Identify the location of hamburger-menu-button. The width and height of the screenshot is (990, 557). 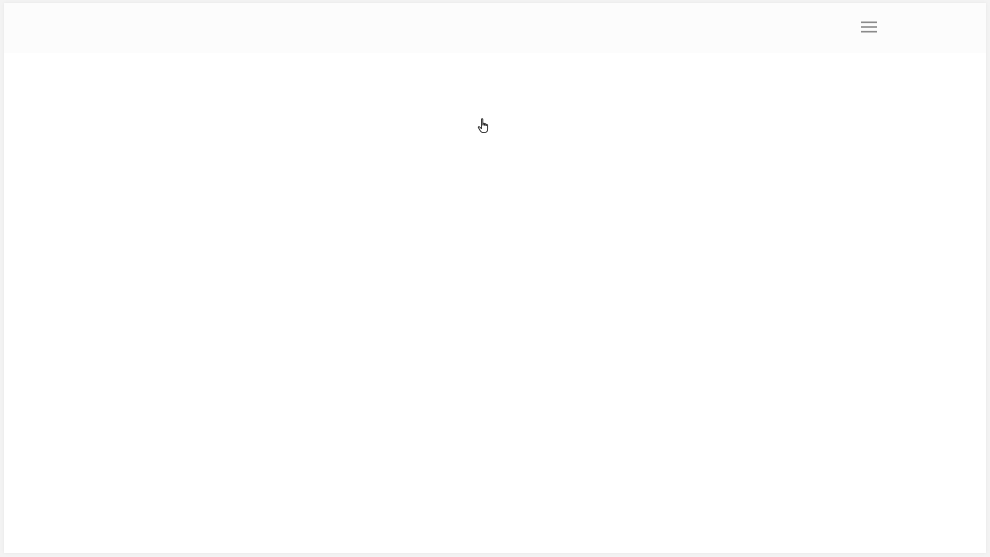
(869, 27).